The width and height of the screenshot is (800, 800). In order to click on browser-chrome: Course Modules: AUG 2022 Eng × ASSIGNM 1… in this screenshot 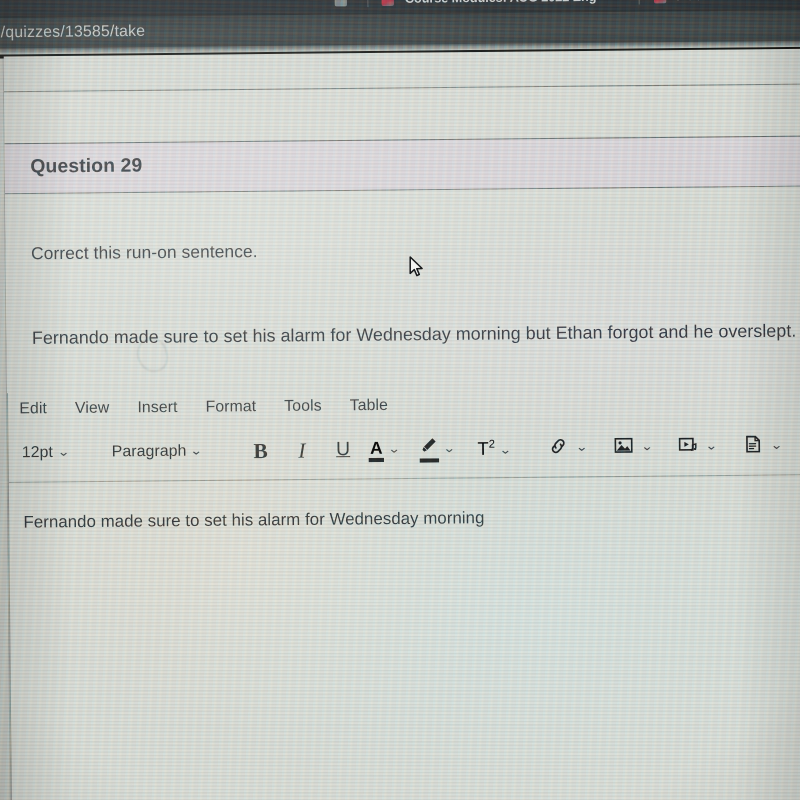, I will do `click(400, 28)`.